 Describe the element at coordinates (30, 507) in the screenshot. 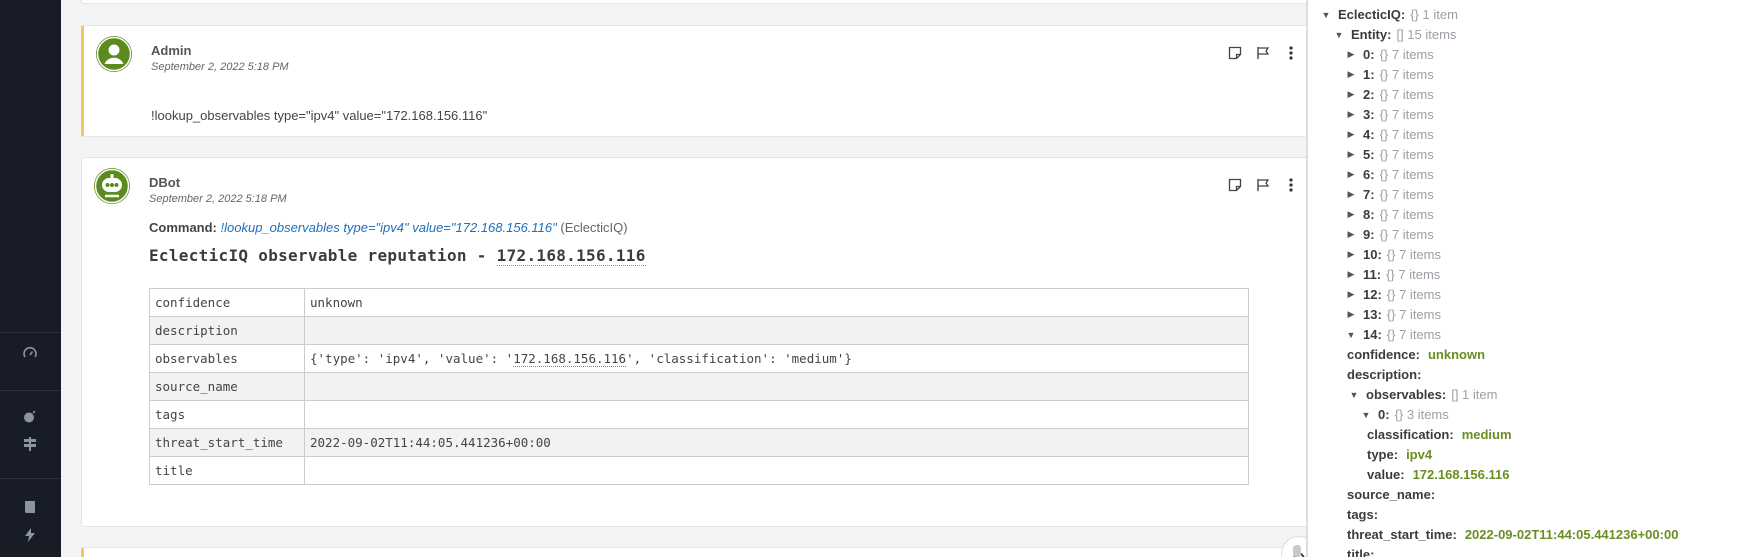

I see `book-icon` at that location.